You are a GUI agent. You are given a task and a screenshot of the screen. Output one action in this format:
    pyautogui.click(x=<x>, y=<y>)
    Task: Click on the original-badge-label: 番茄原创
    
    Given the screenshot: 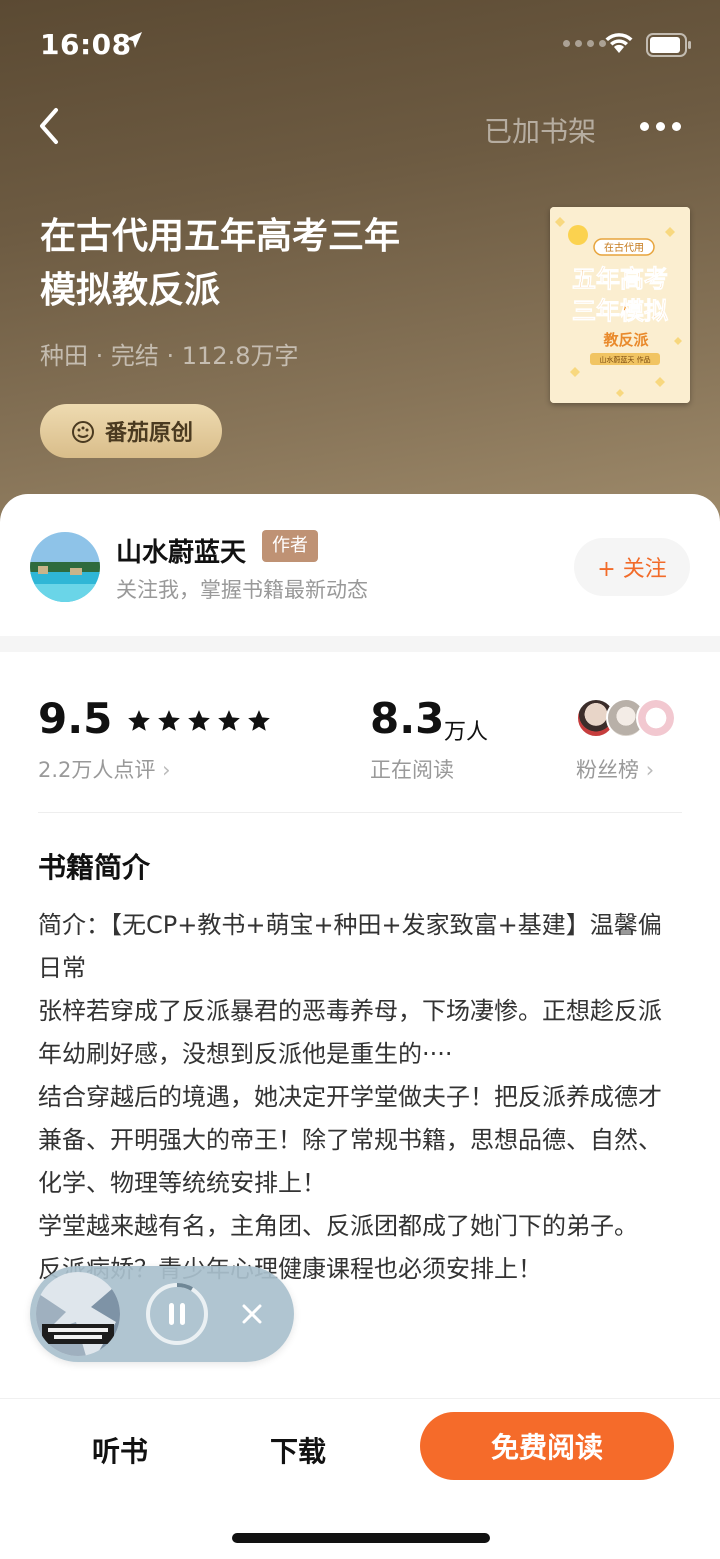 What is the action you would take?
    pyautogui.click(x=148, y=433)
    